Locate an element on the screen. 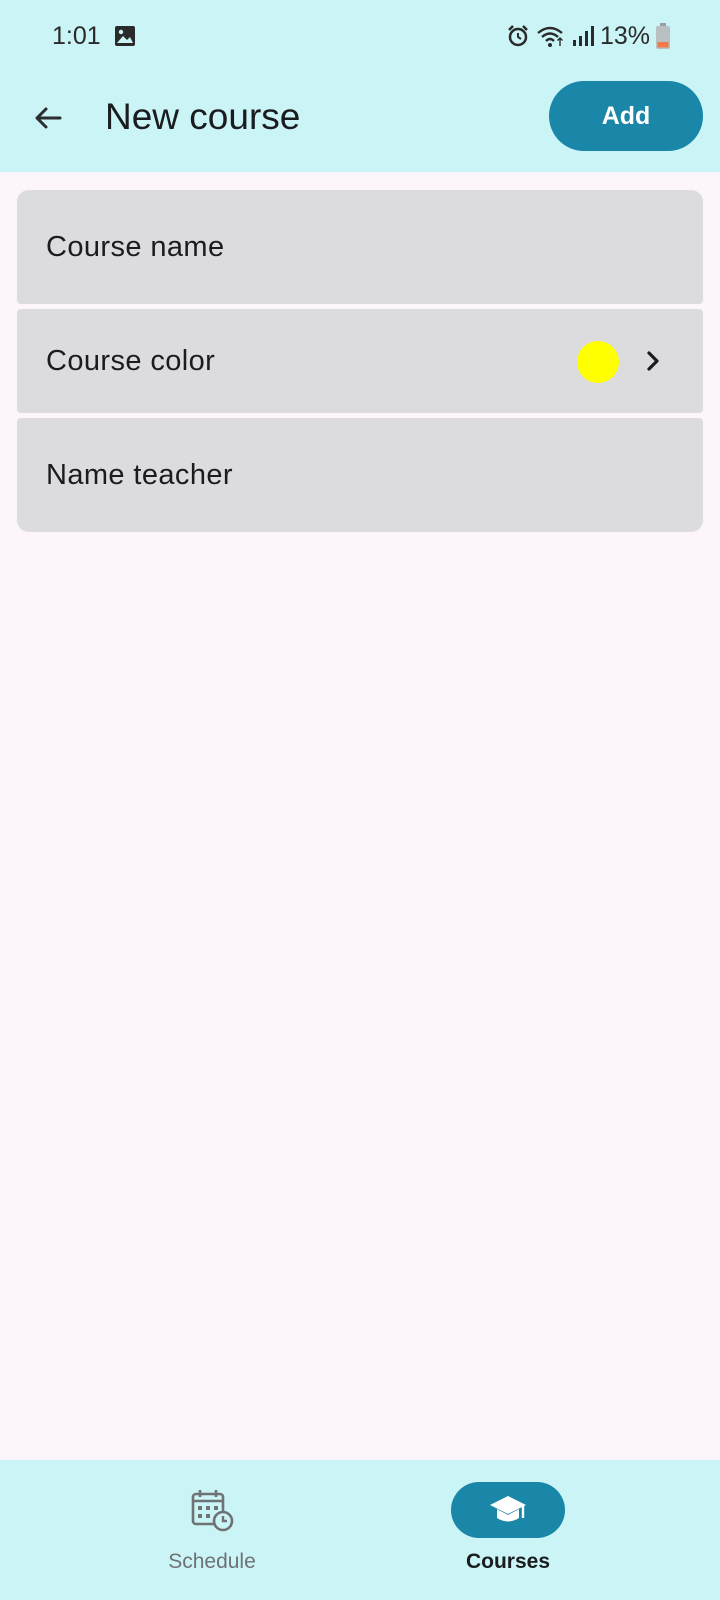 Image resolution: width=720 pixels, height=1600 pixels. nav-label-schedule: Schedule is located at coordinates (212, 1561).